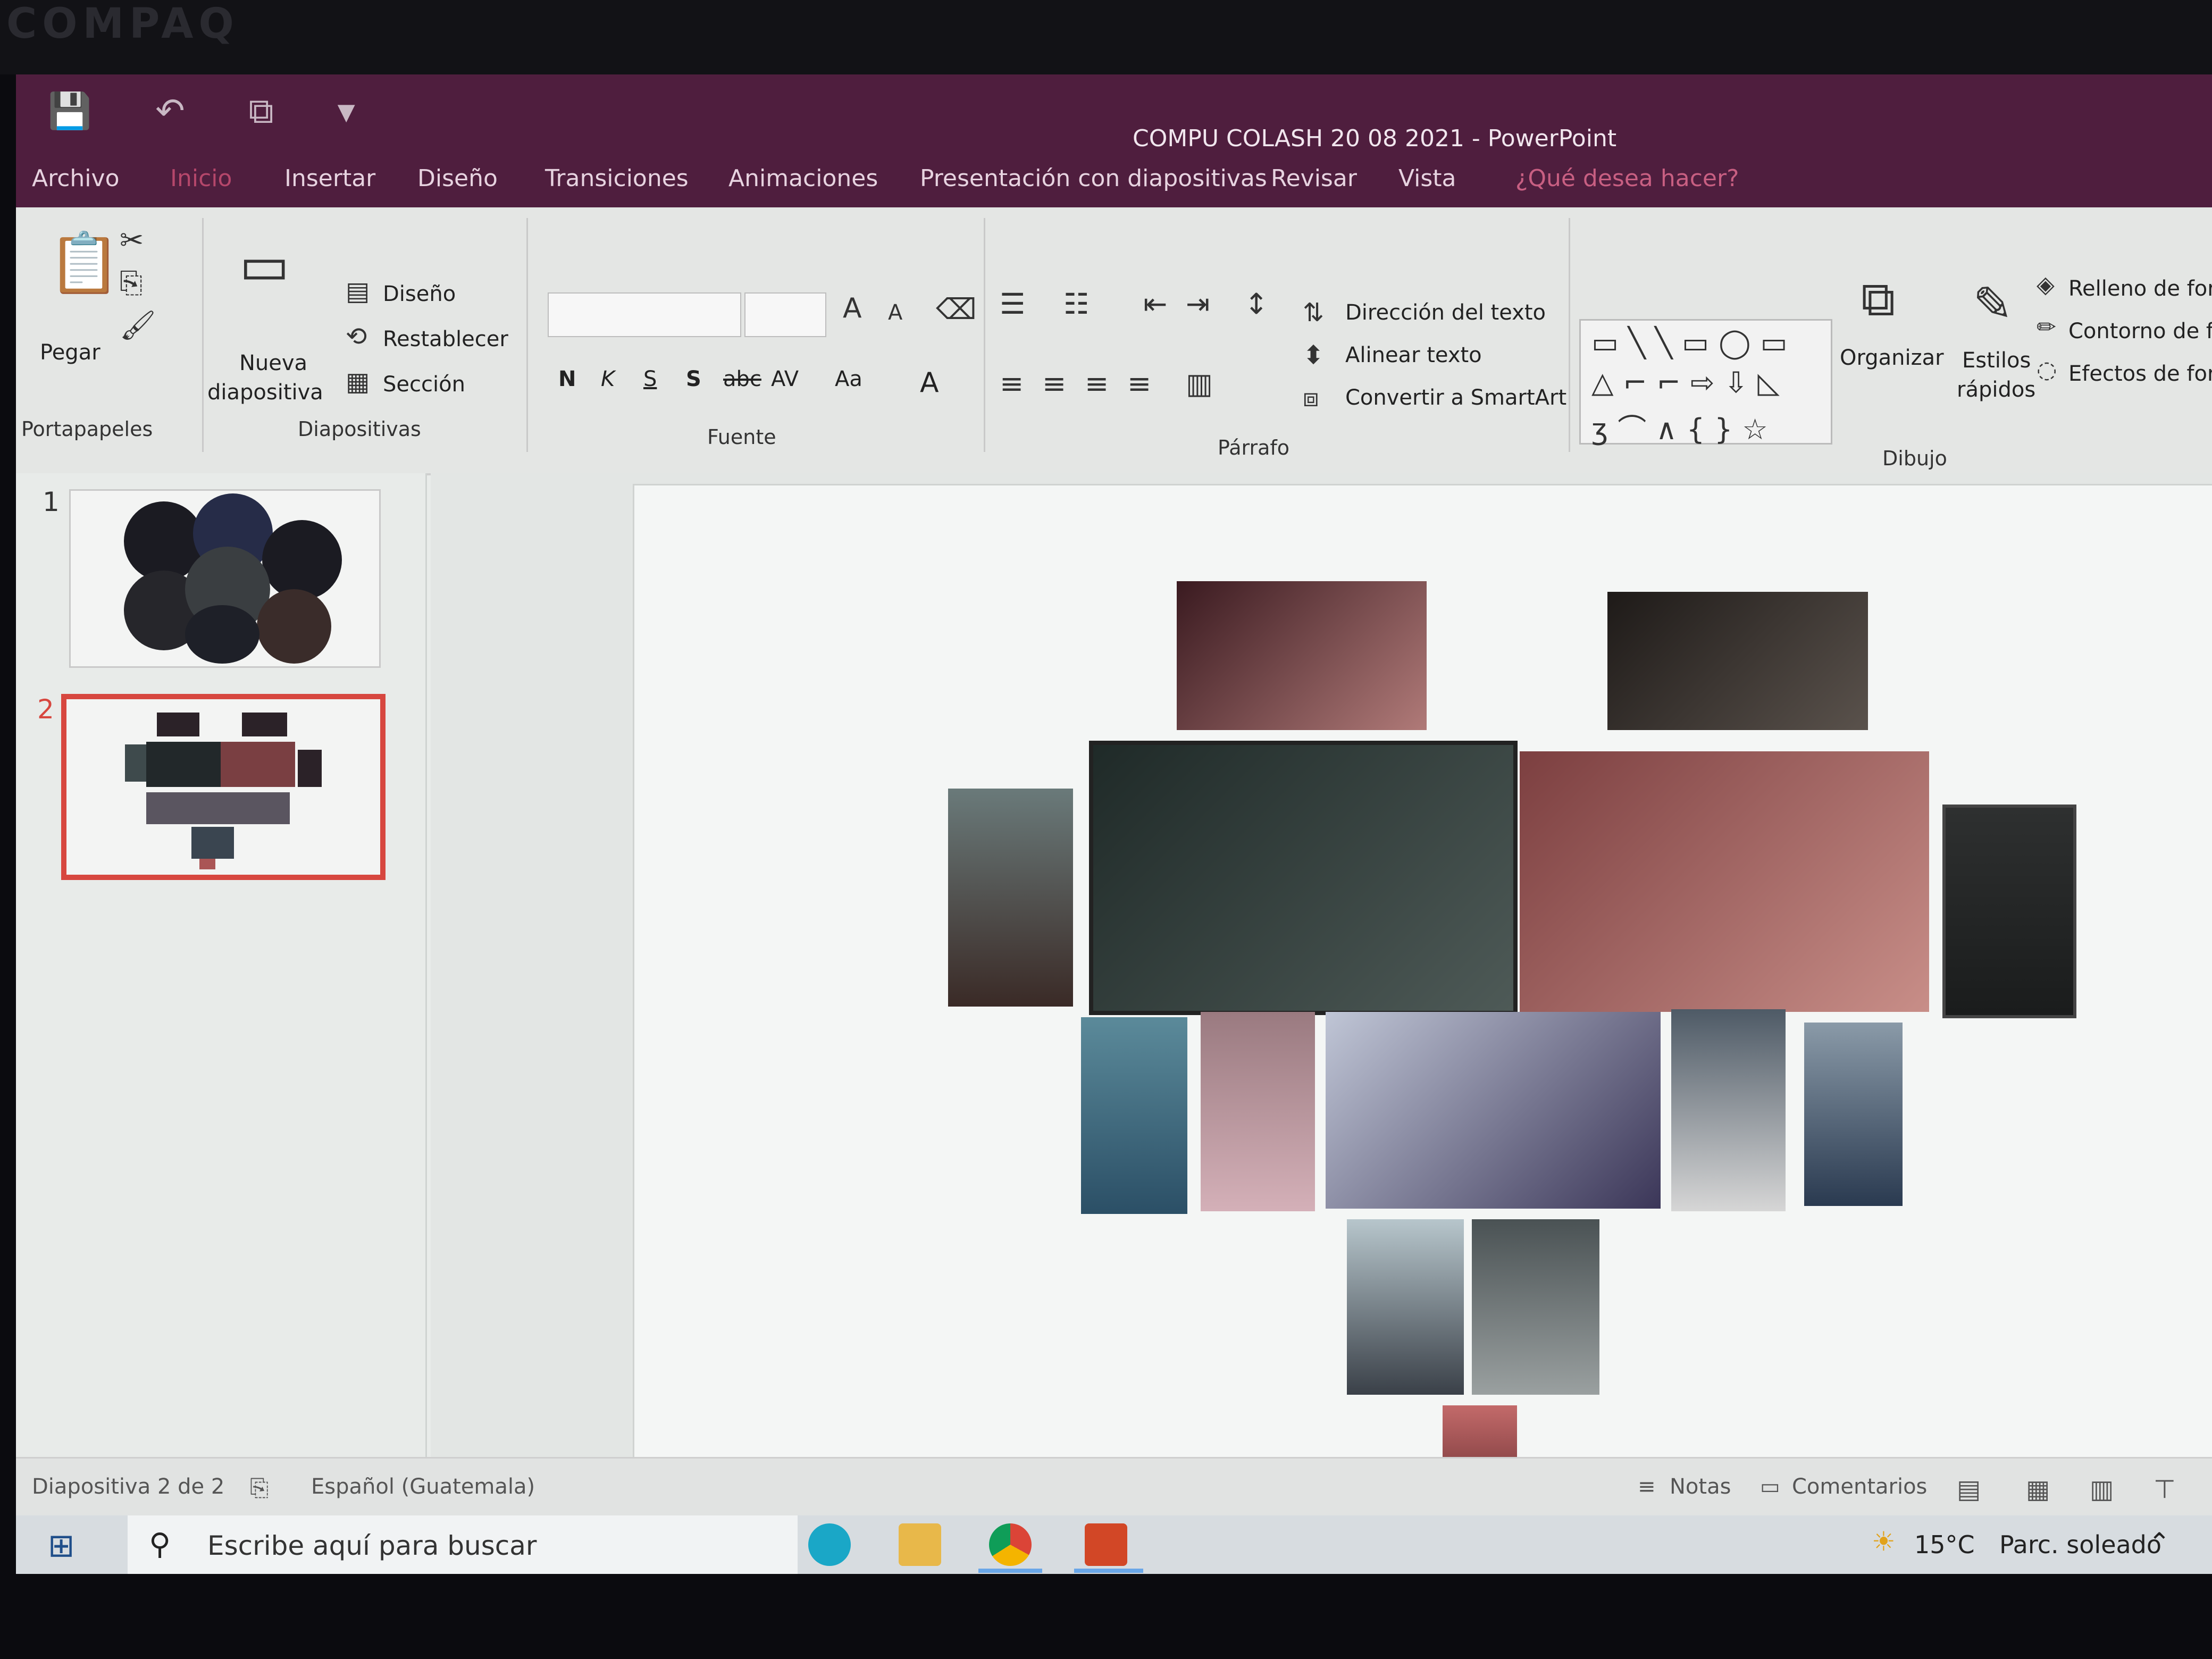 This screenshot has width=2212, height=1659. Describe the element at coordinates (693, 379) in the screenshot. I see `shadow-button: S` at that location.